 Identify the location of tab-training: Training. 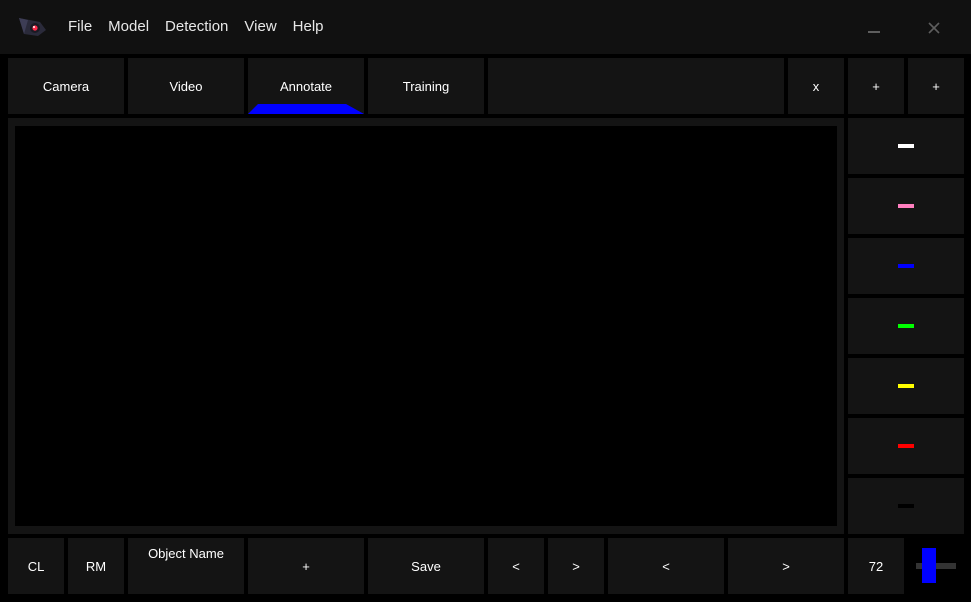
(426, 86).